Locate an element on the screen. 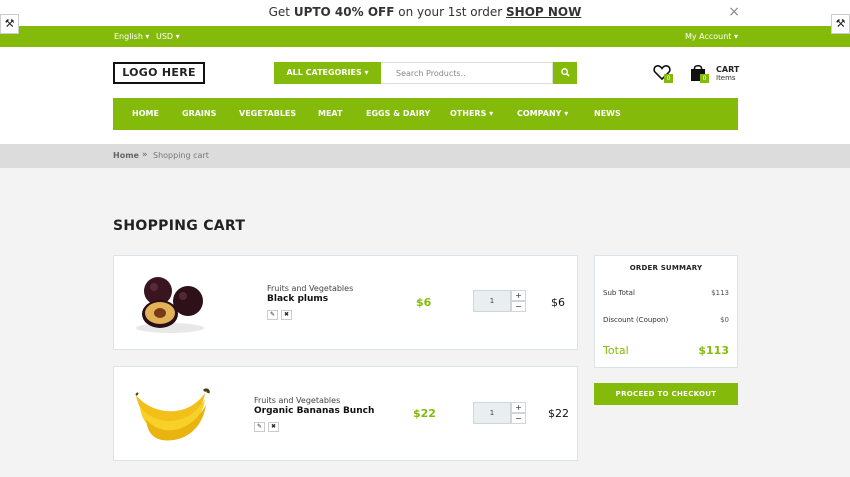  cart-items-label: Items is located at coordinates (726, 78).